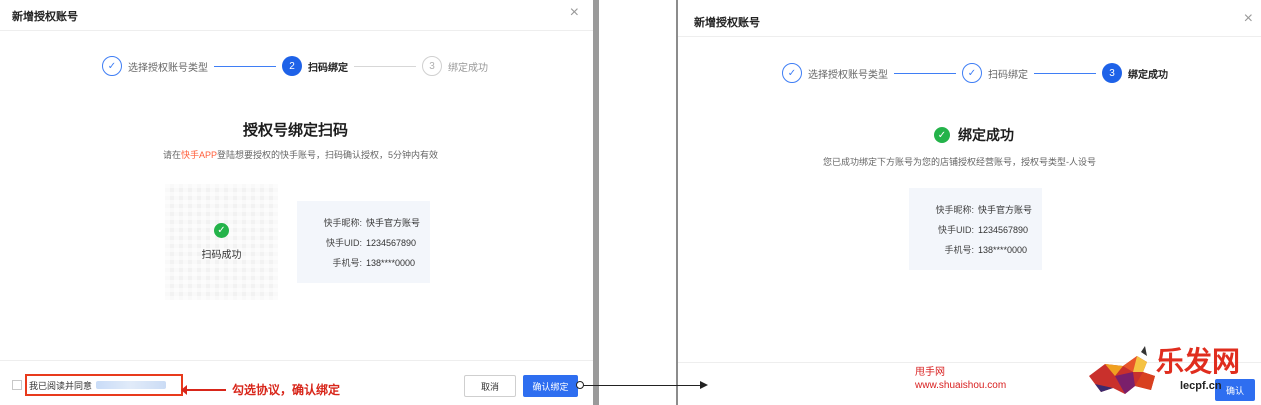 The height and width of the screenshot is (405, 1261). I want to click on instruction-text: 请在快手APP登陆想要授权的快手账号，扫码确认授权，5分钟内有效, so click(300, 154).